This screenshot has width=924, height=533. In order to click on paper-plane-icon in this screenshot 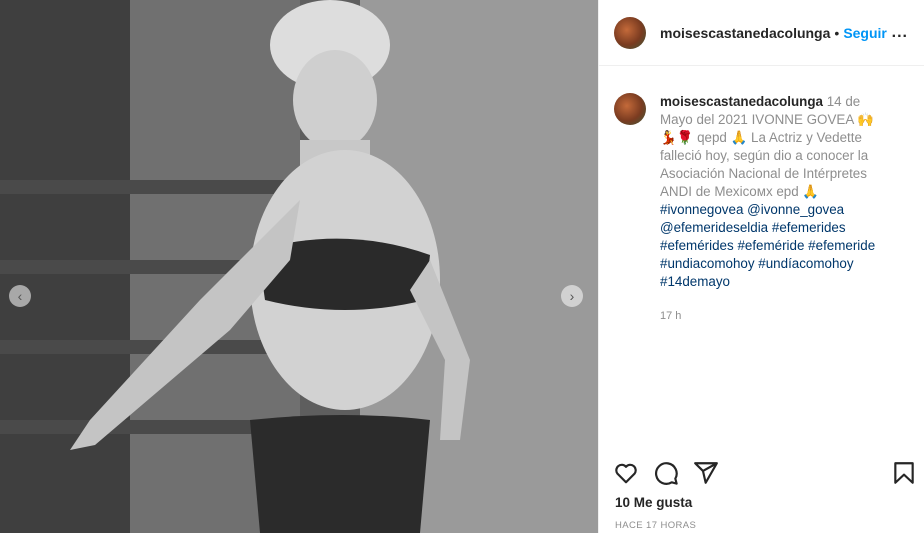, I will do `click(706, 473)`.